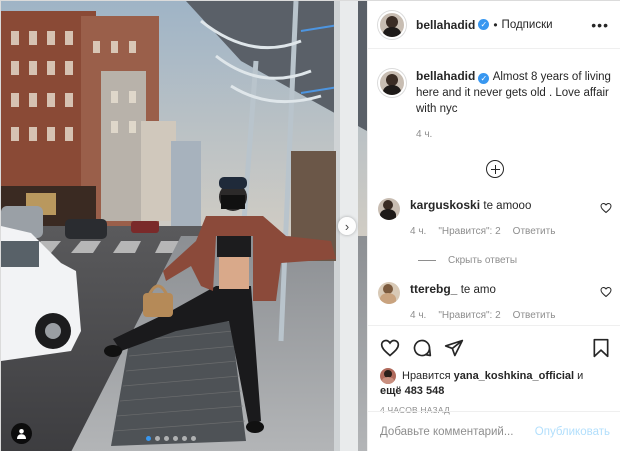 Image resolution: width=620 pixels, height=451 pixels. I want to click on add-circle-icon, so click(495, 169).